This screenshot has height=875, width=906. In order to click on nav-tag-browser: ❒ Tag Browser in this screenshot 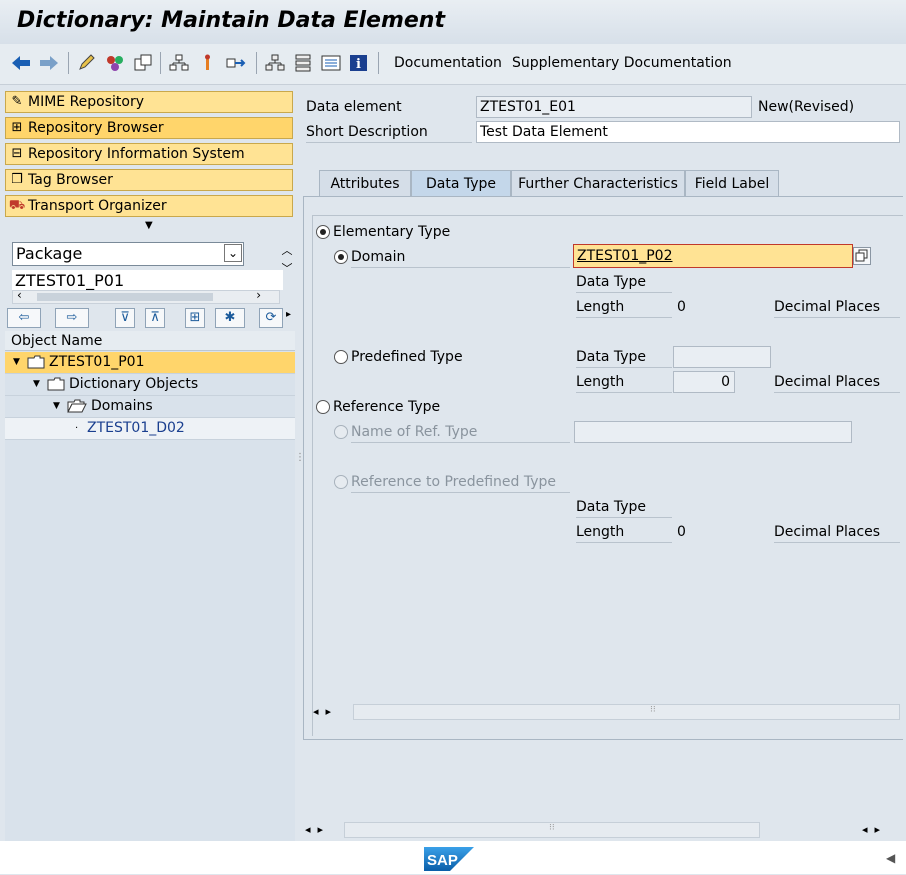, I will do `click(149, 180)`.